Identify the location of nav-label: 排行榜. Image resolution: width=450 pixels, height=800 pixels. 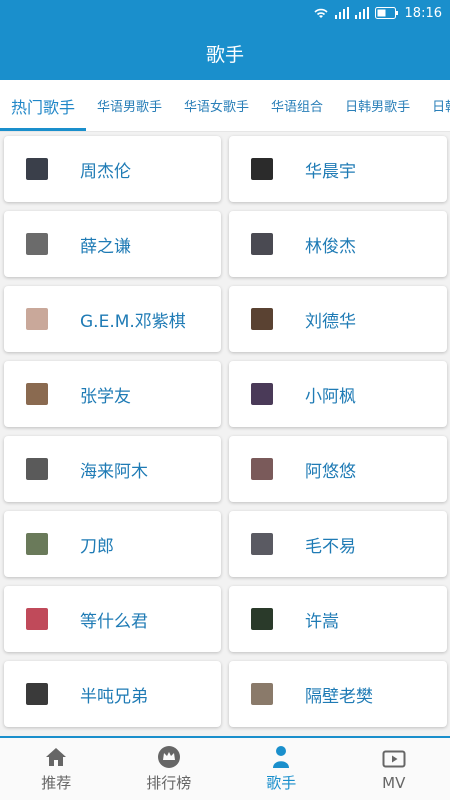
(169, 783).